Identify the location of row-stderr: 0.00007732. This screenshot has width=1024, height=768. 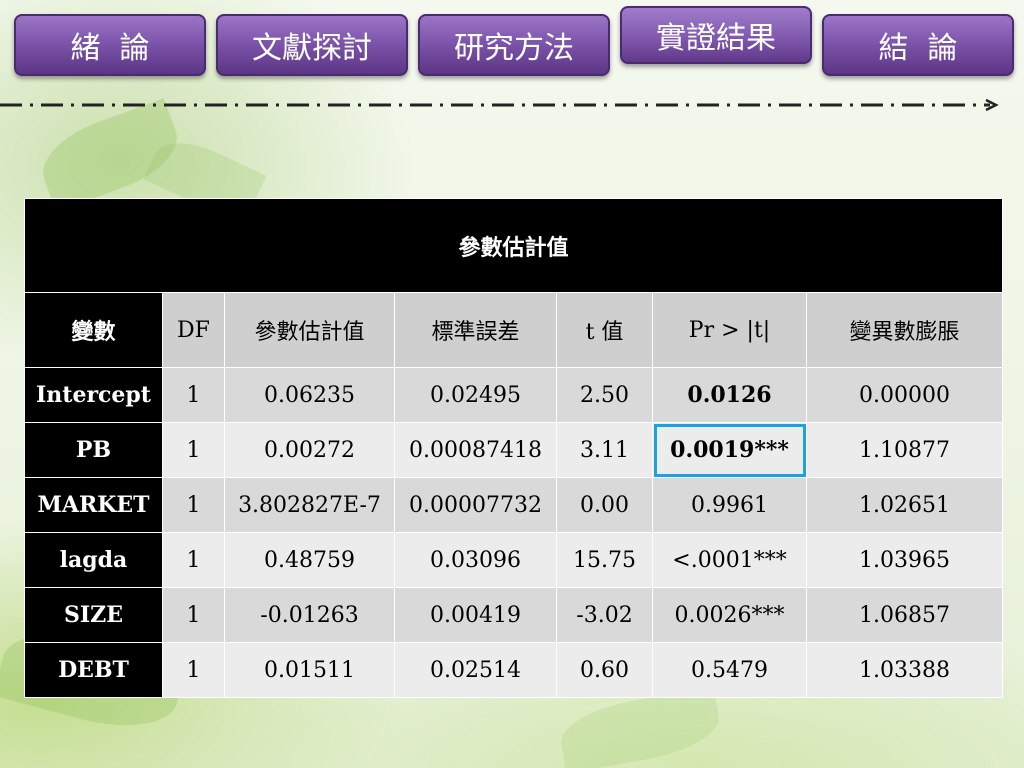
(475, 505).